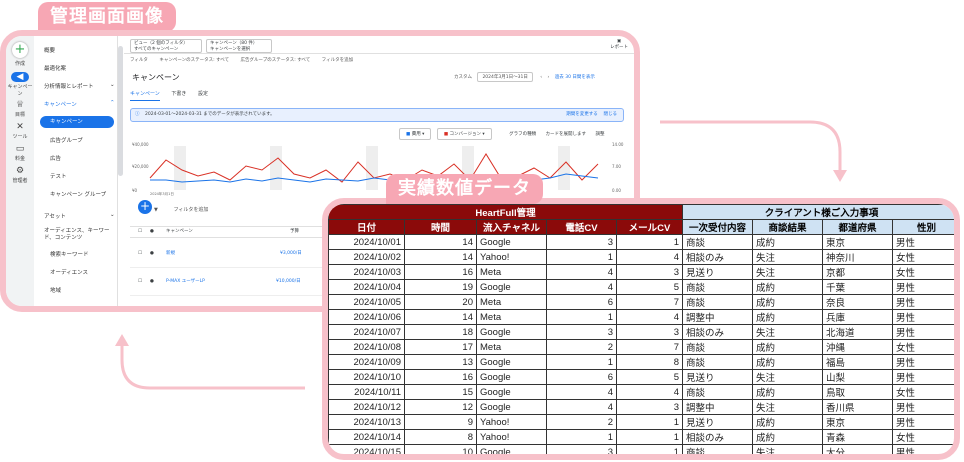 This screenshot has width=964, height=462. Describe the element at coordinates (156, 77) in the screenshot. I see `page-title: キャンペーン` at that location.